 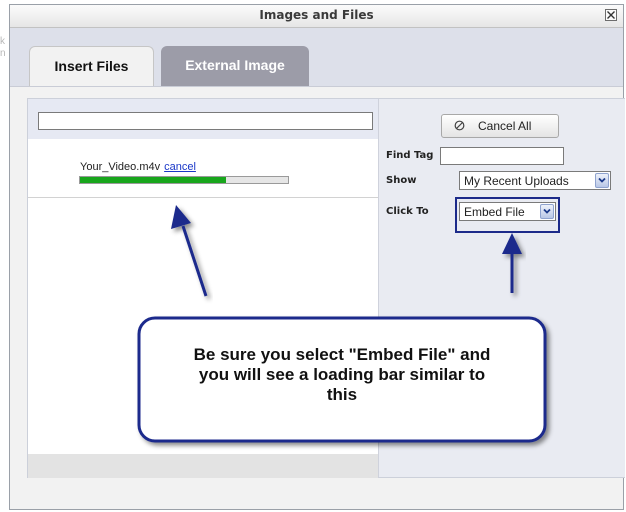 What do you see at coordinates (502, 156) in the screenshot?
I see `find-tag-input` at bounding box center [502, 156].